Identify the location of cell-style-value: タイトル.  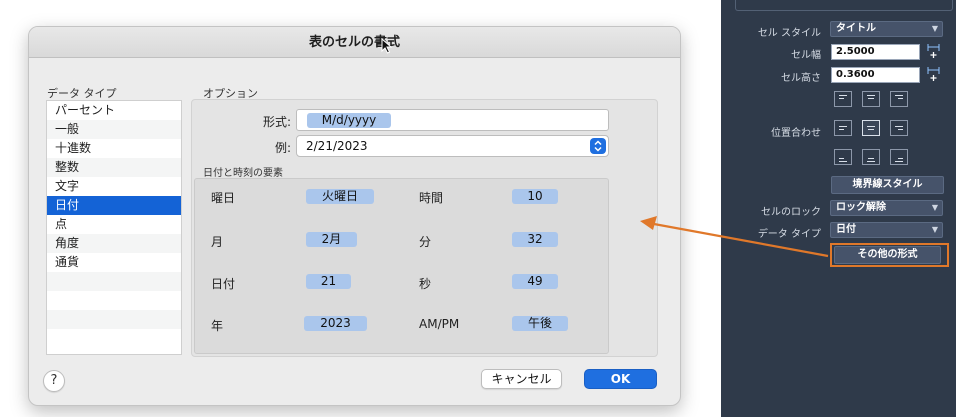
(856, 28).